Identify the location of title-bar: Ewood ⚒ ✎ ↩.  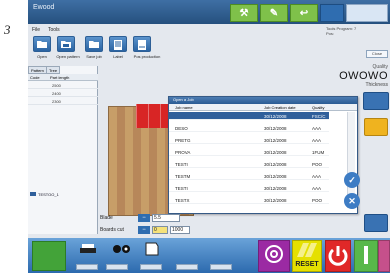
(209, 12).